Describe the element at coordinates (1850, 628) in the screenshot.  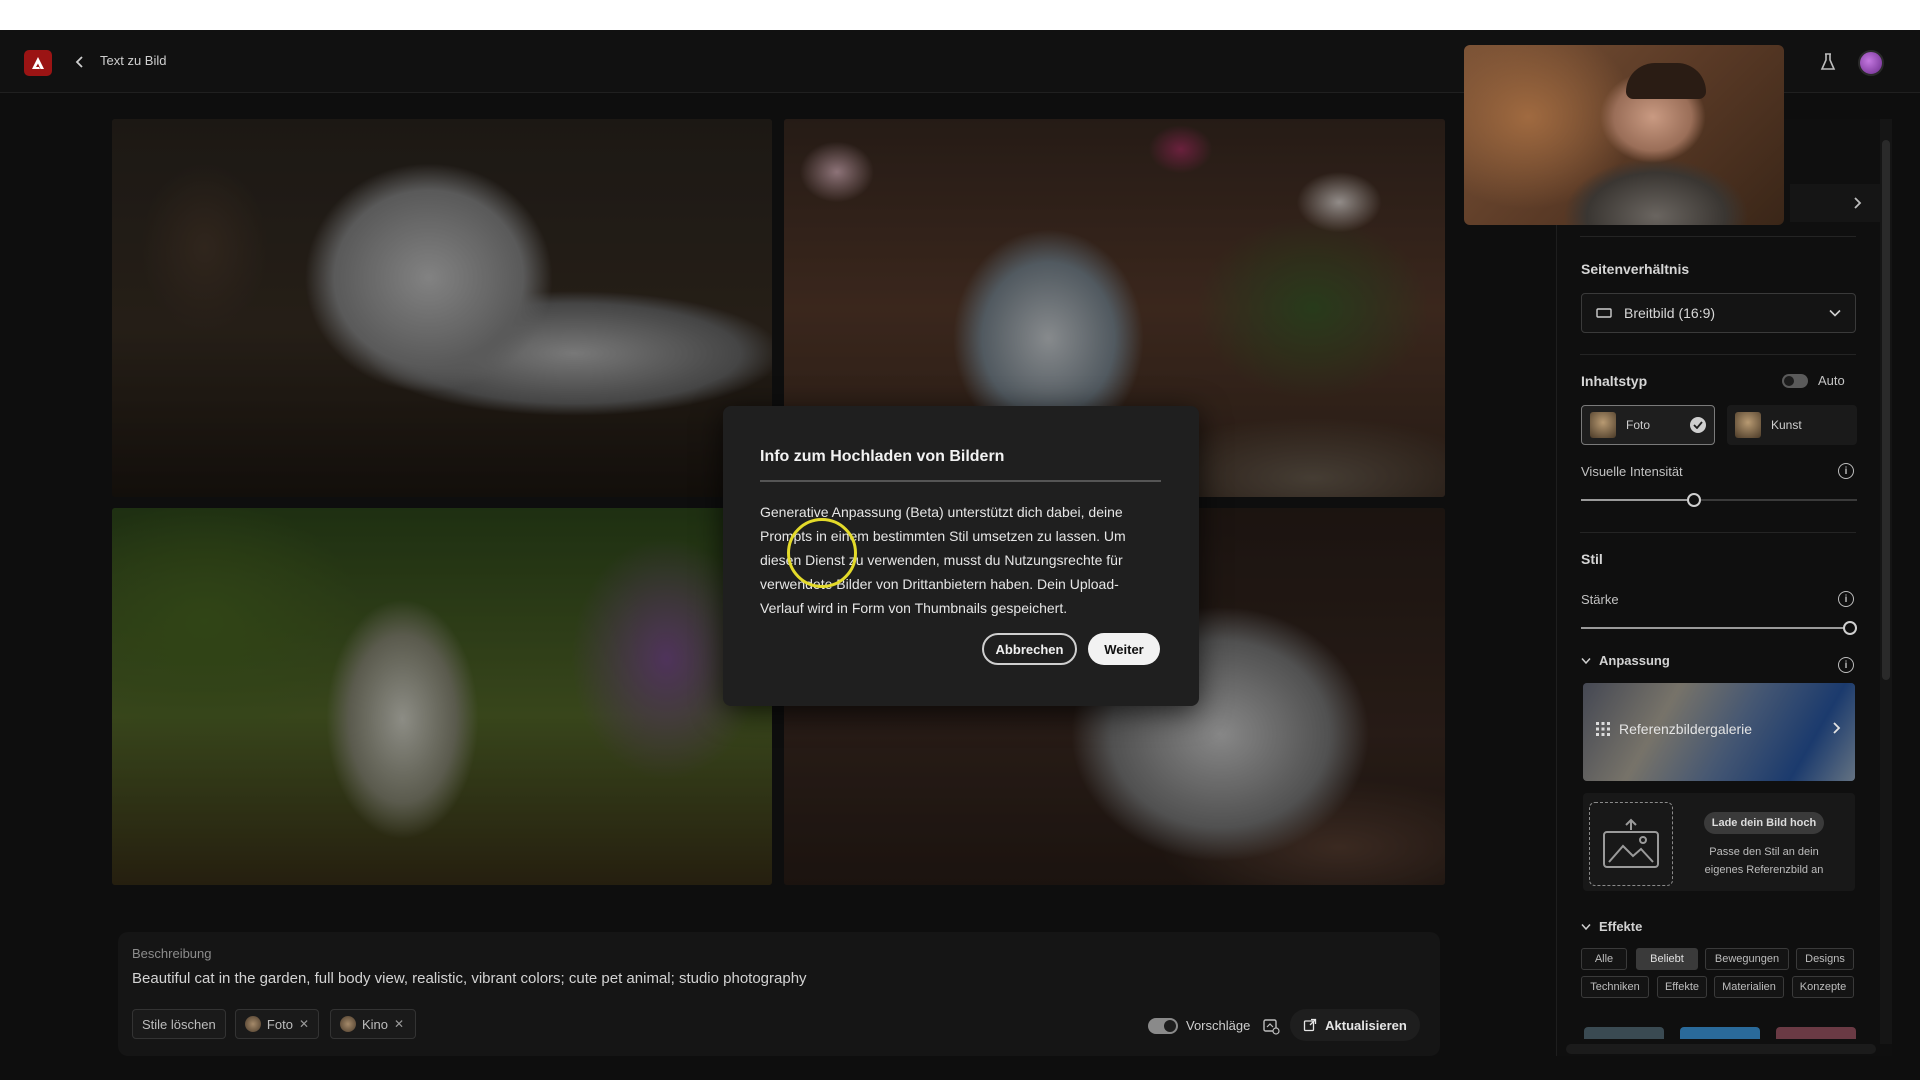
I see `strength-slider-thumb` at that location.